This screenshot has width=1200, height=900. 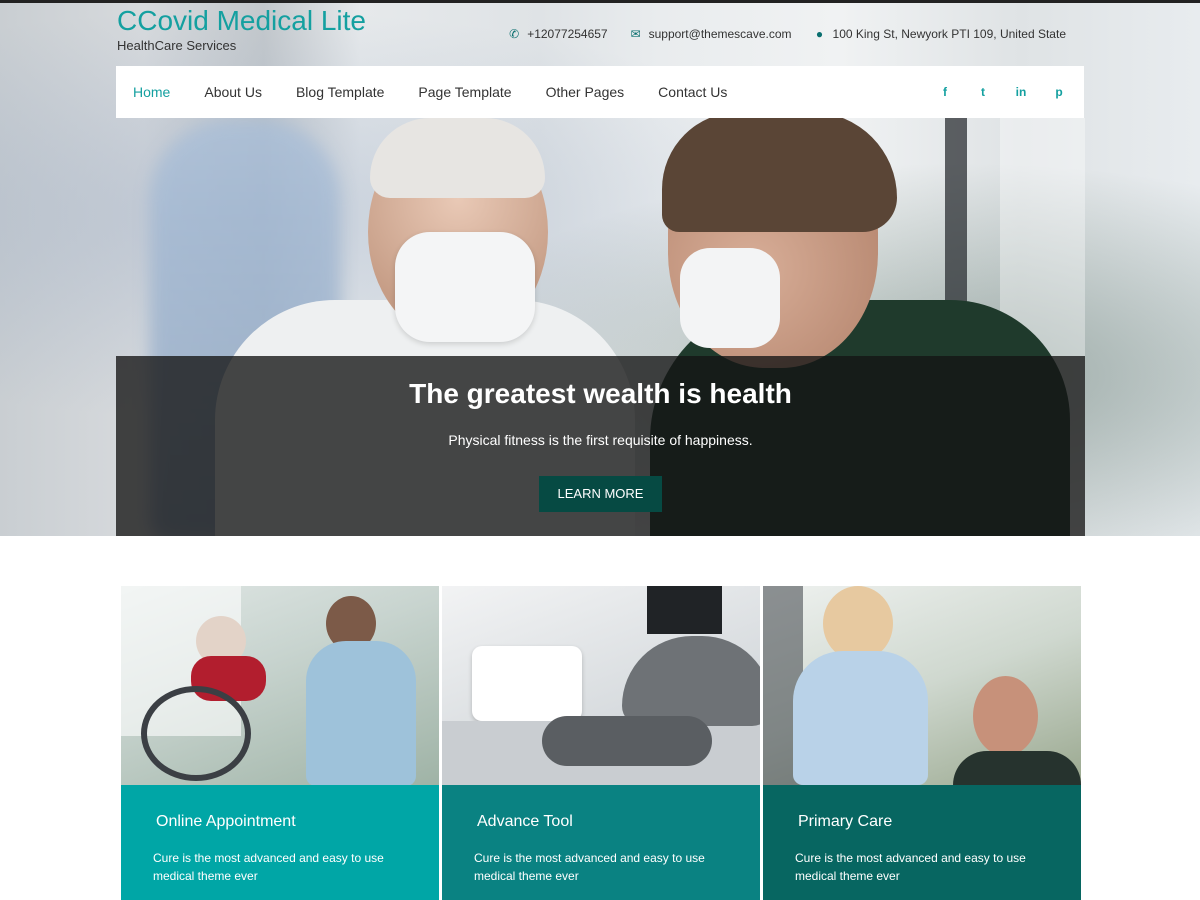 I want to click on photo-patient-shoulders, so click(x=1017, y=768).